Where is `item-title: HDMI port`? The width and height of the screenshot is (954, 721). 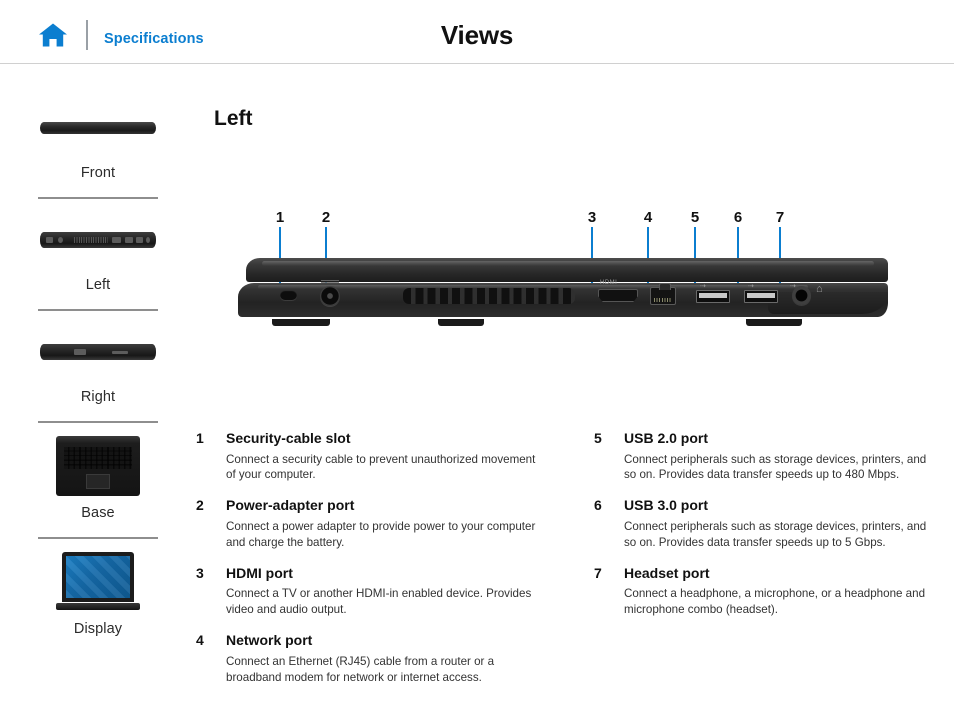
item-title: HDMI port is located at coordinates (259, 572).